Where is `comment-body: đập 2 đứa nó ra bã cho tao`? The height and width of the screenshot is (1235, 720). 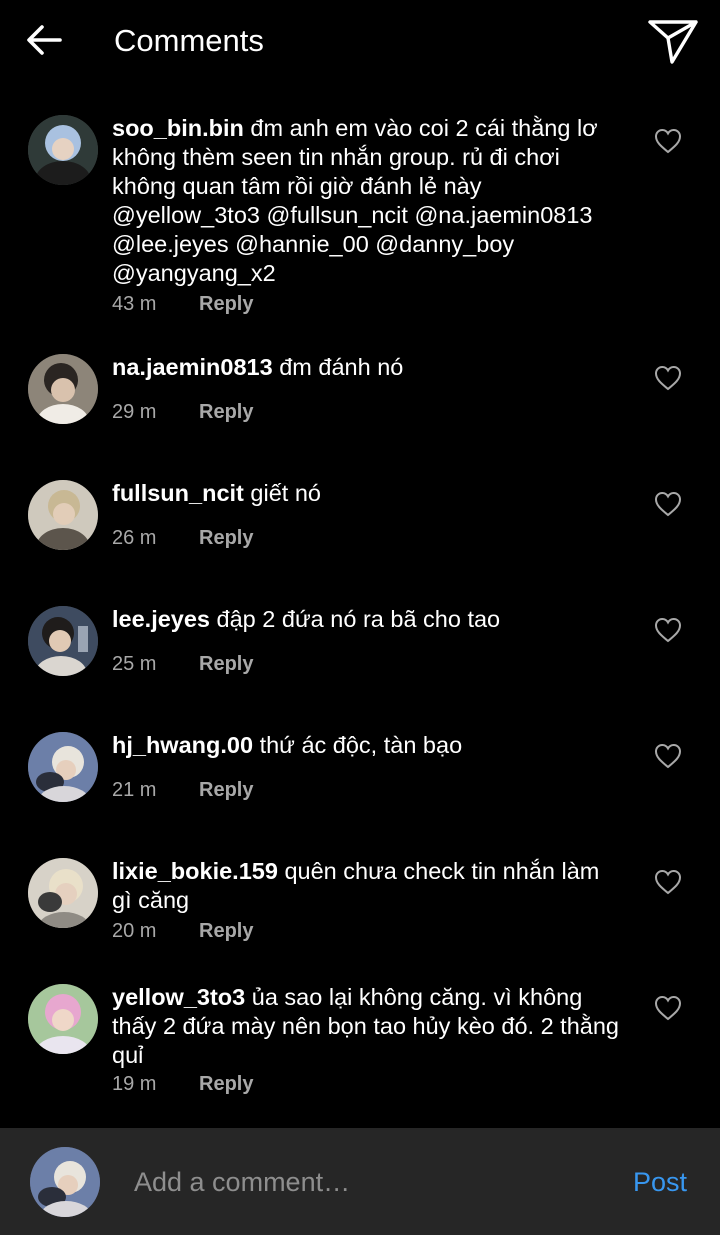 comment-body: đập 2 đứa nó ra bã cho tao is located at coordinates (358, 619).